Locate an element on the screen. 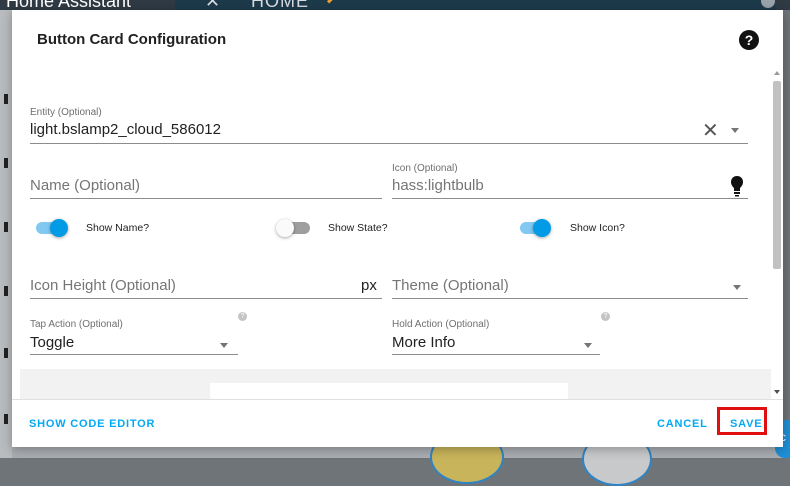 The width and height of the screenshot is (790, 486). tap-action-select: Toggle is located at coordinates (52, 342).